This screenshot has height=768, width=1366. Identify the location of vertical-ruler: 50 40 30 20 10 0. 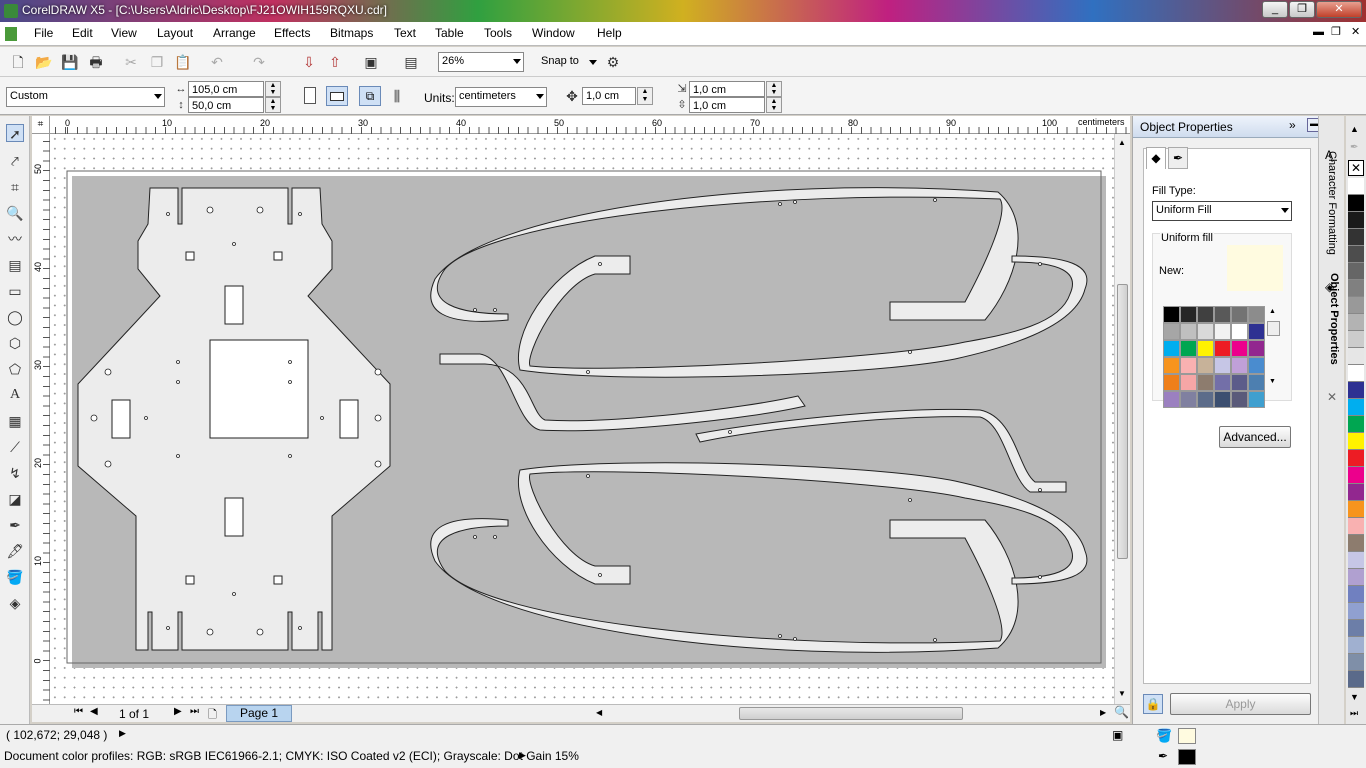
(41, 427).